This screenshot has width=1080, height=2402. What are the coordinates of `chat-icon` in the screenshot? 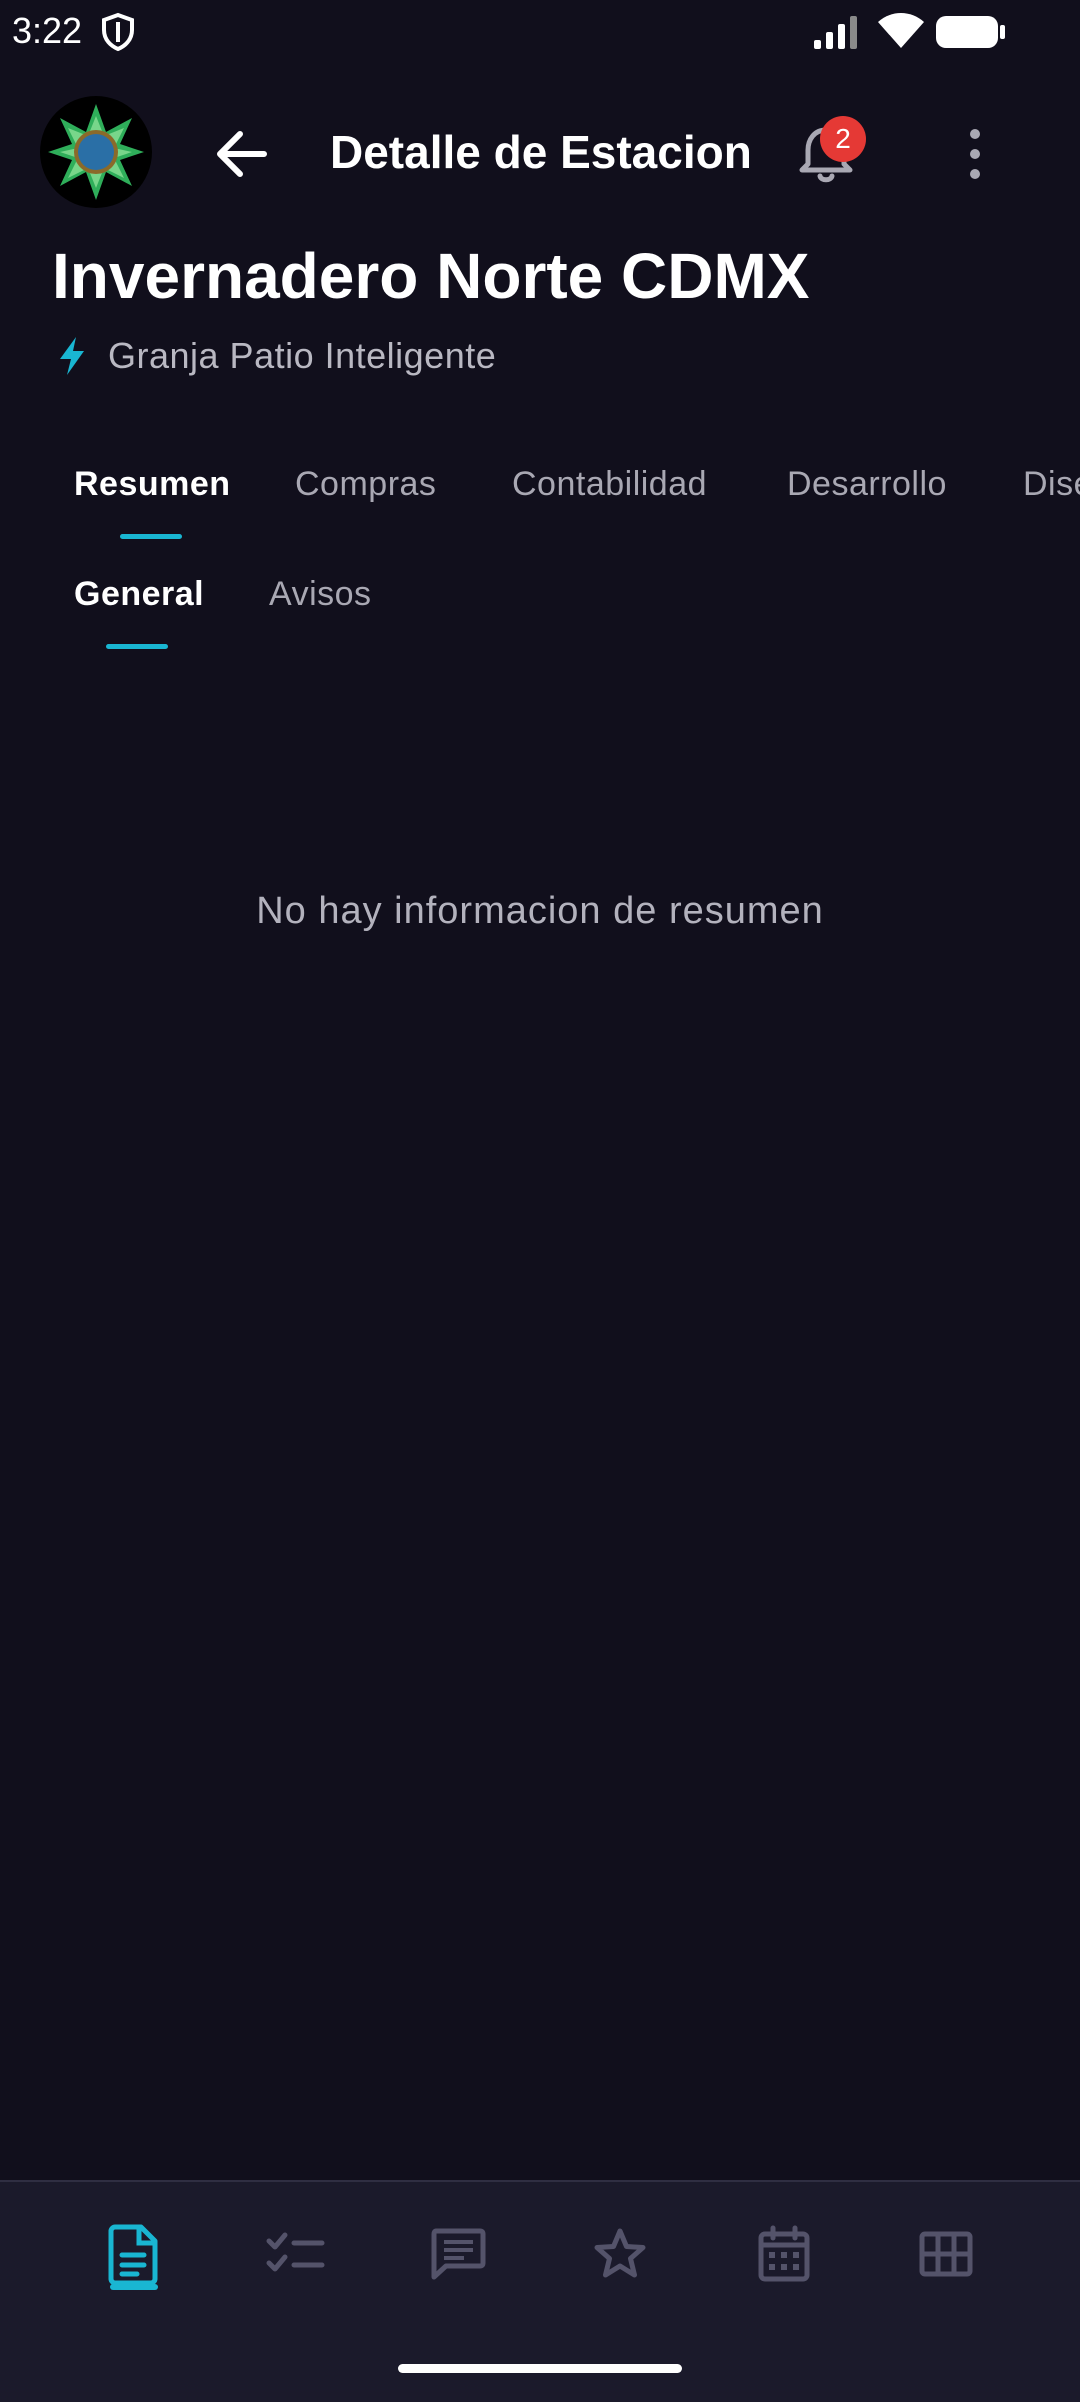 It's located at (458, 2254).